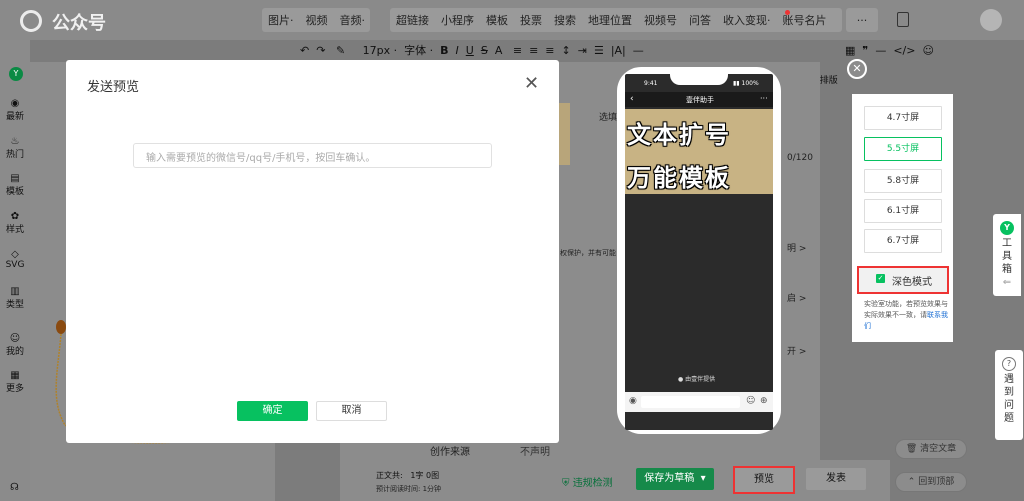 Image resolution: width=1024 pixels, height=501 pixels. I want to click on menu-item-qa: 问答, so click(700, 20).